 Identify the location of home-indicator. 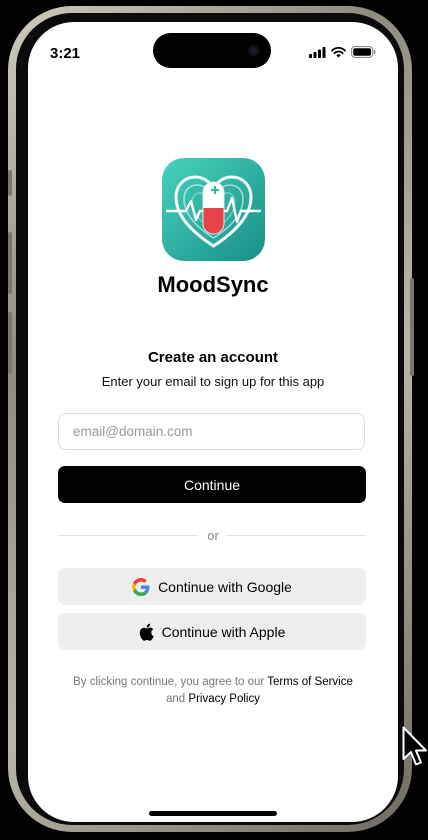
(213, 813).